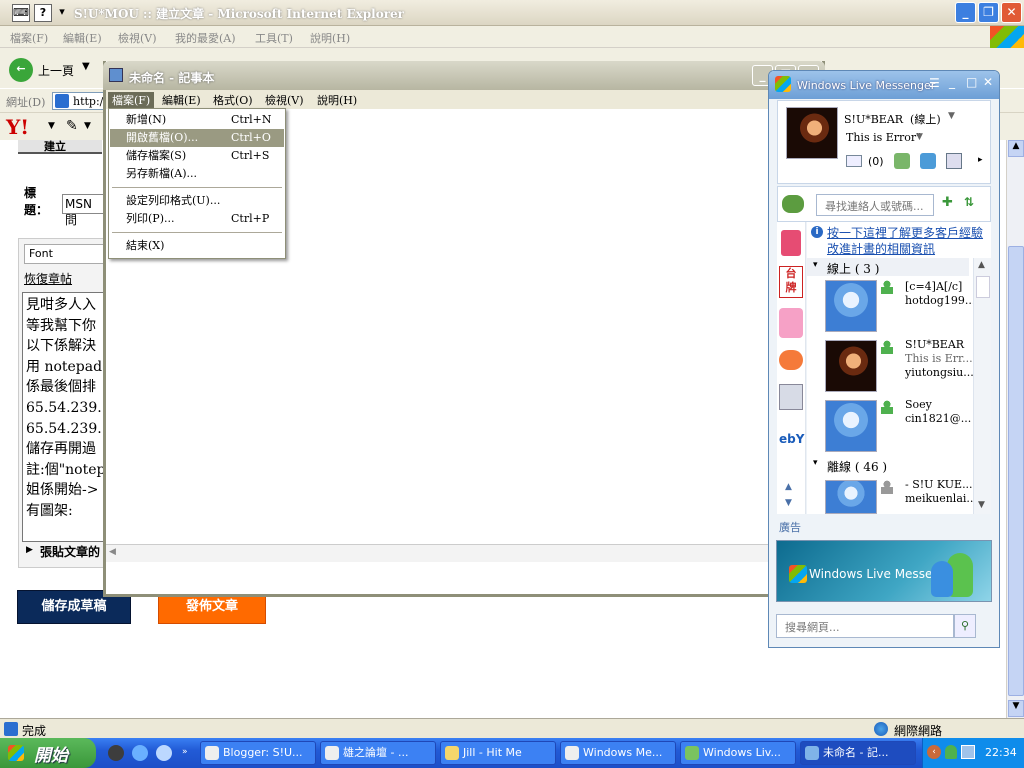 The height and width of the screenshot is (768, 1024). I want to click on help-icon: ?, so click(43, 13).